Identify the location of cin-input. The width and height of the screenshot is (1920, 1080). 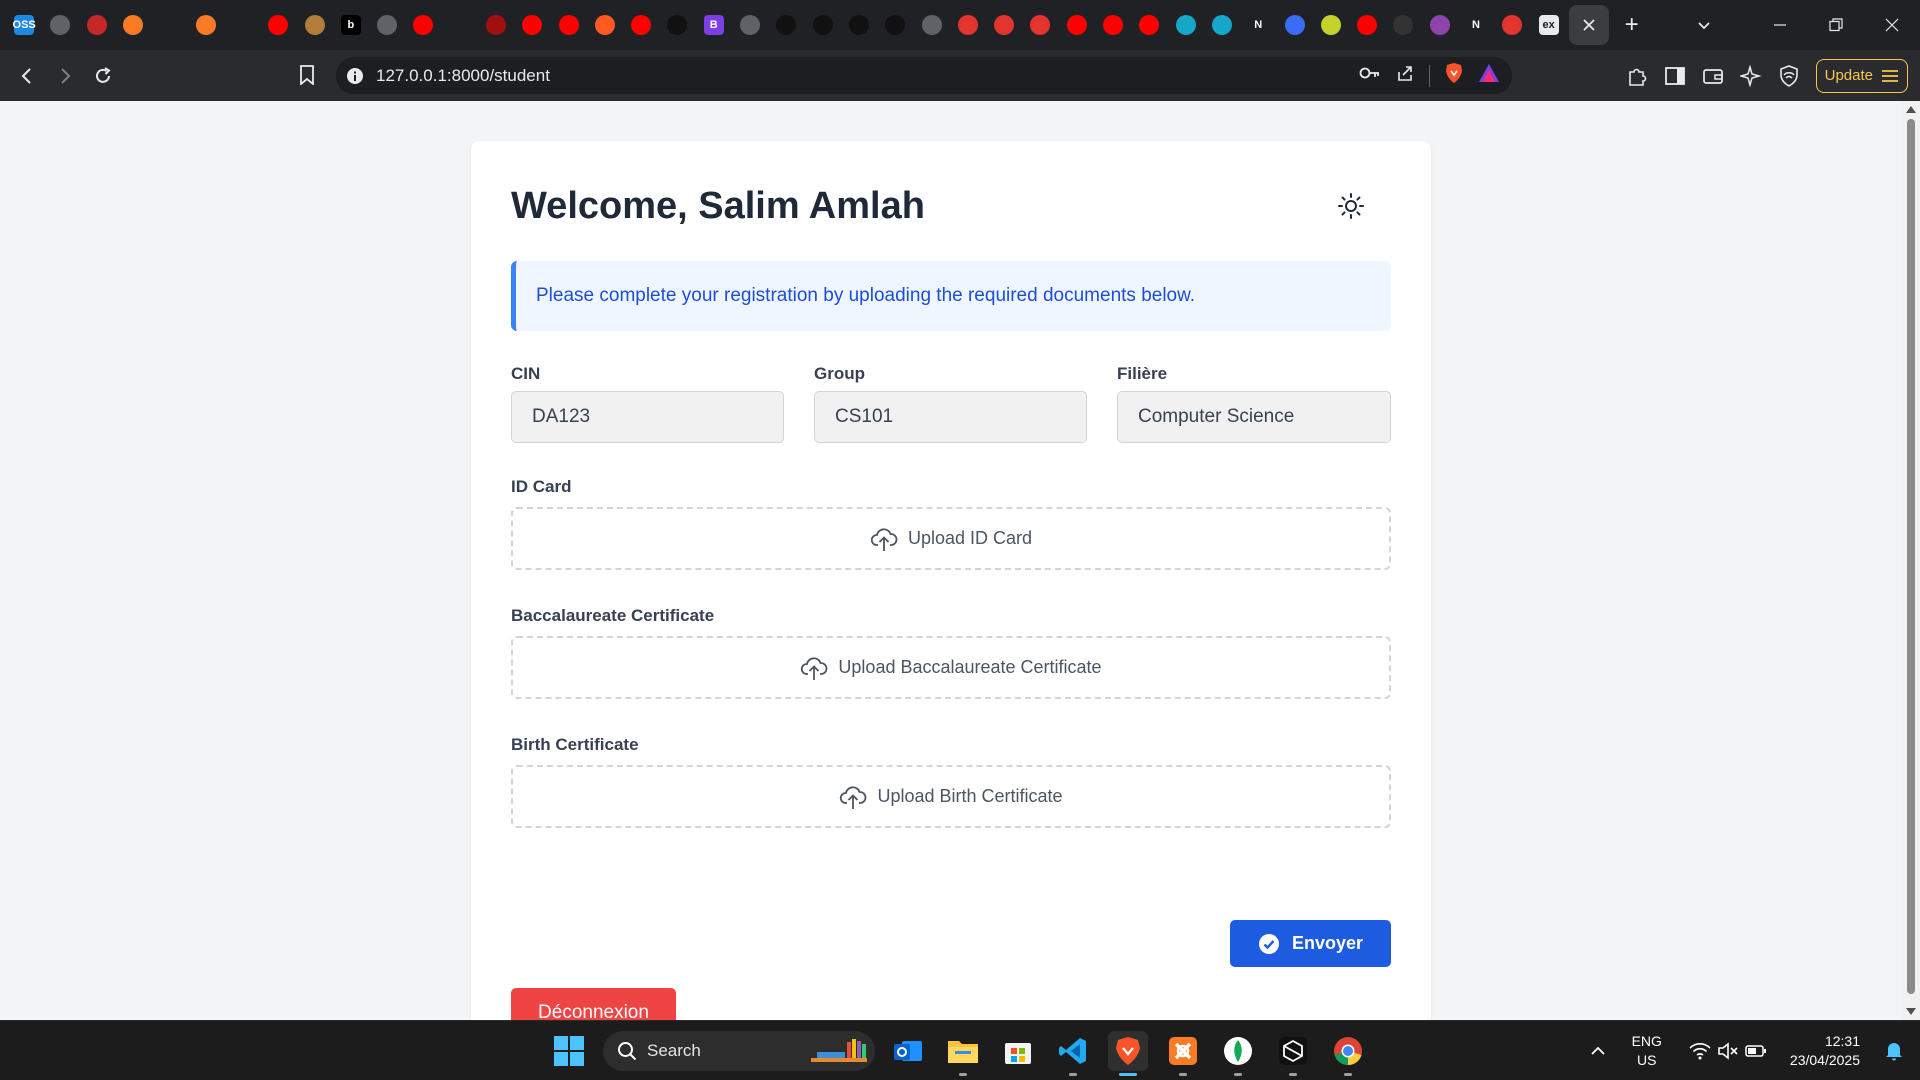
(647, 417).